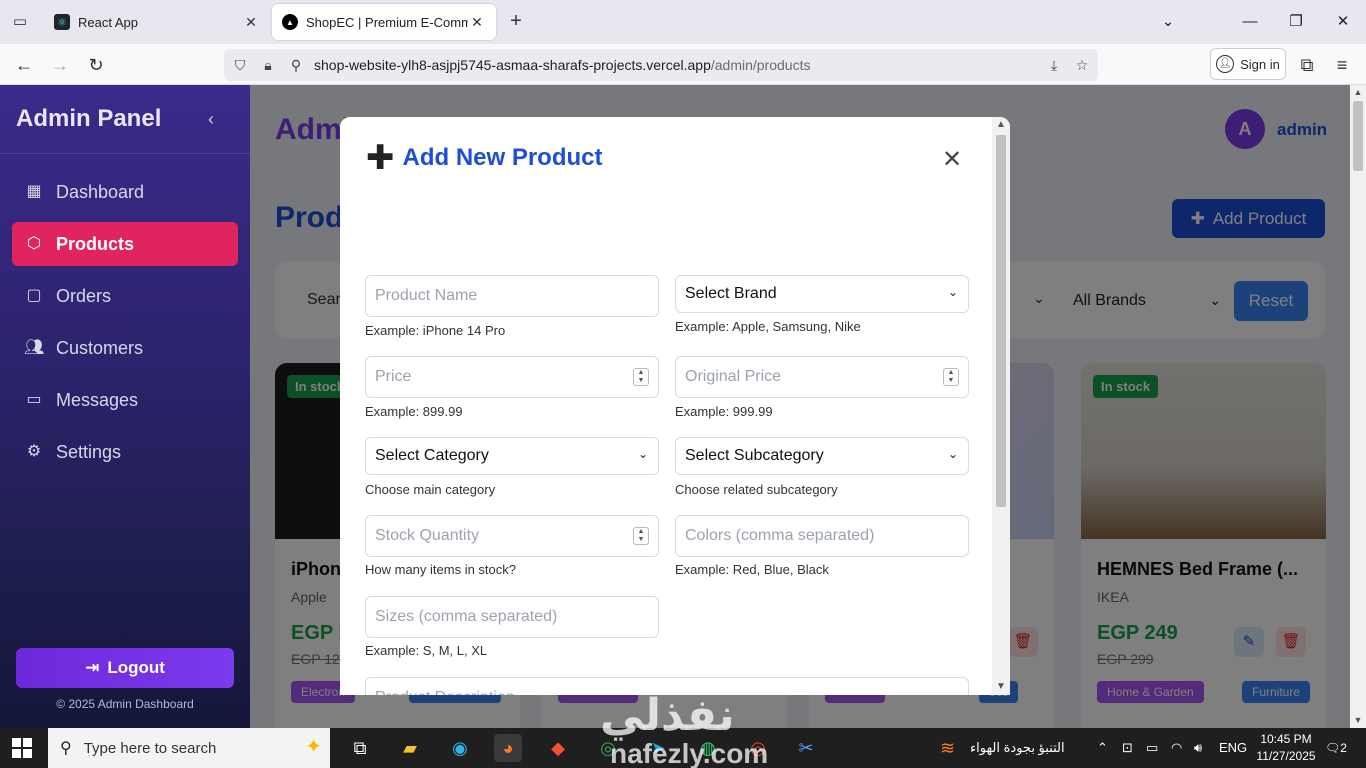  I want to click on category-select: Select Category ⌄, so click(512, 456).